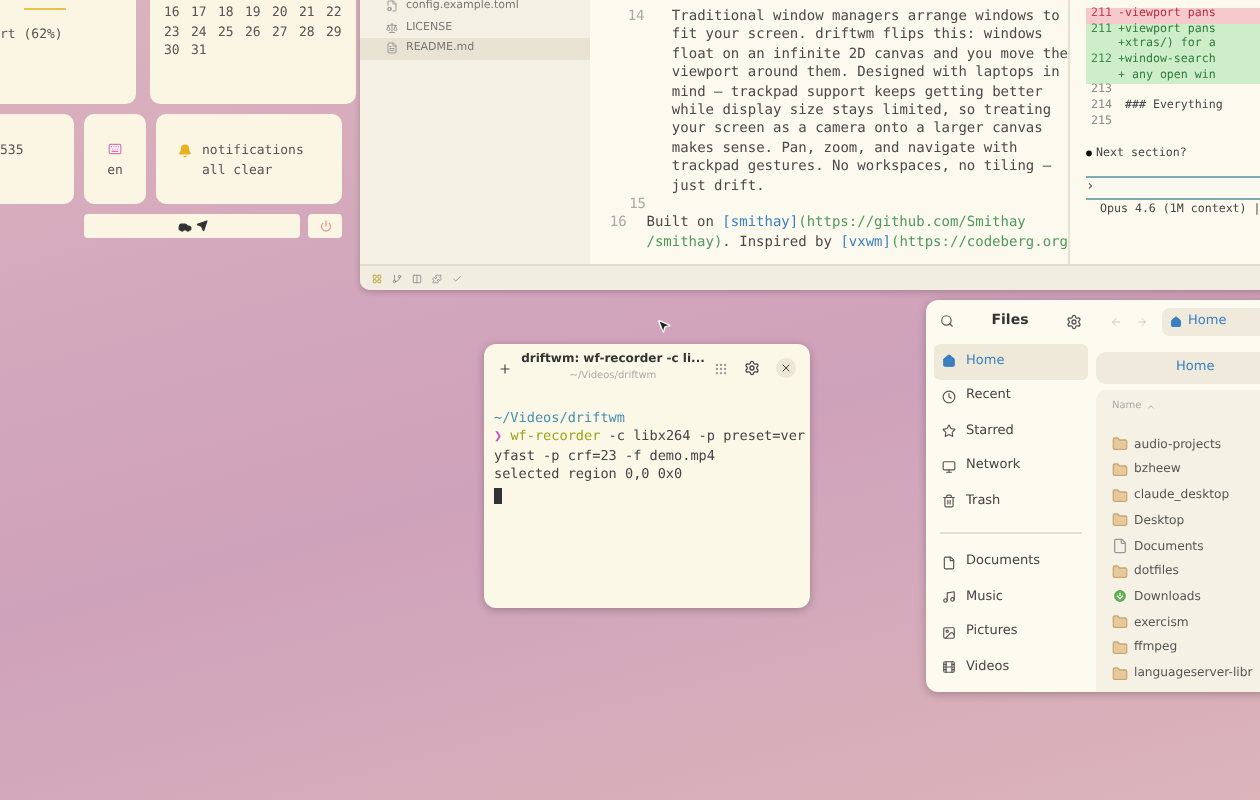 The image size is (1260, 800). I want to click on bell-icon, so click(185, 151).